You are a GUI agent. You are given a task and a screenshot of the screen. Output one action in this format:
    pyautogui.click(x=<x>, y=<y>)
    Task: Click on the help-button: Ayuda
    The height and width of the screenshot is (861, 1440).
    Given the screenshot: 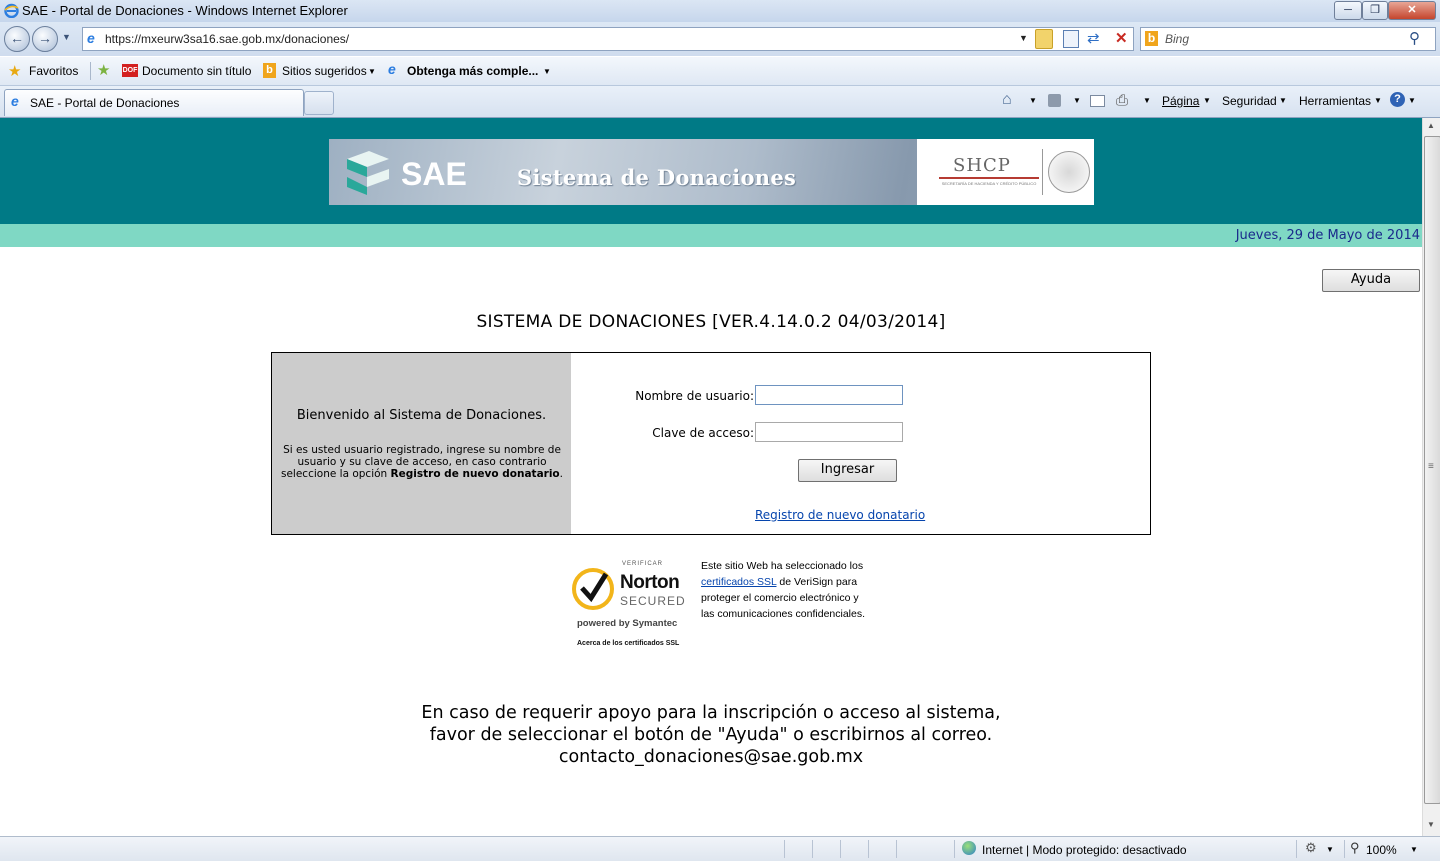 What is the action you would take?
    pyautogui.click(x=1371, y=280)
    